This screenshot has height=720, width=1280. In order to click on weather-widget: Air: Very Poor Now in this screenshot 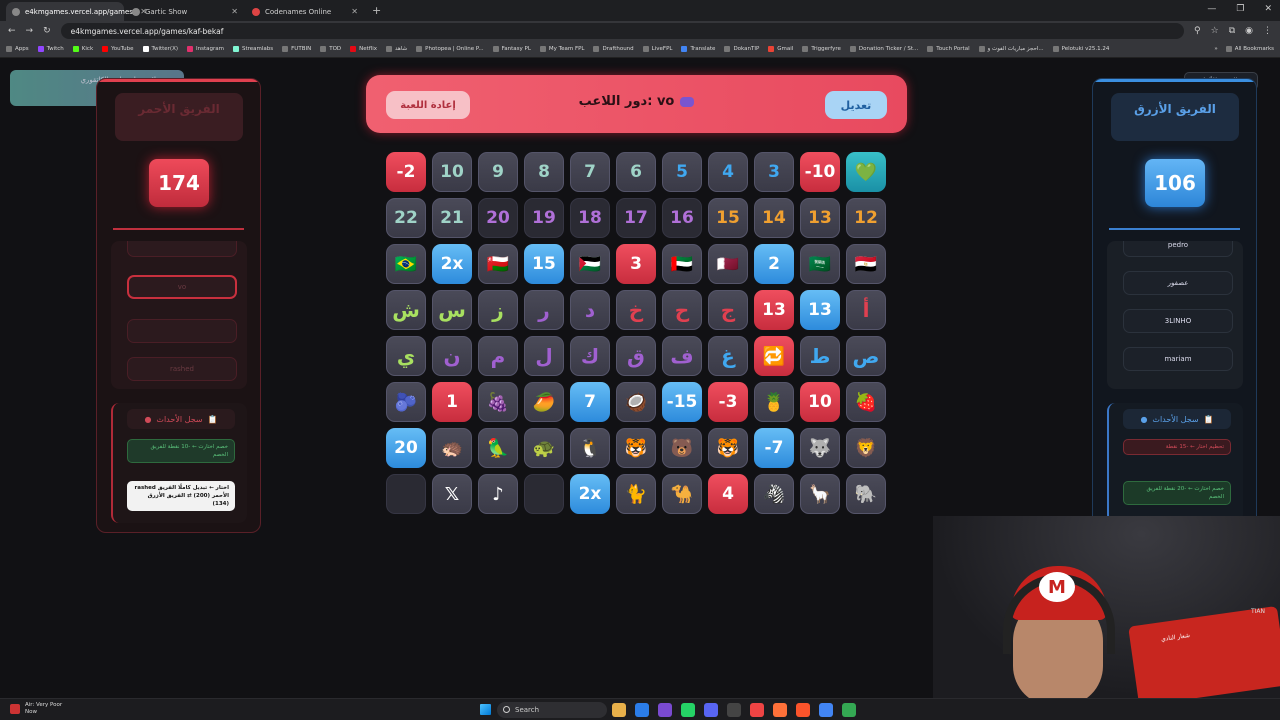, I will do `click(36, 709)`.